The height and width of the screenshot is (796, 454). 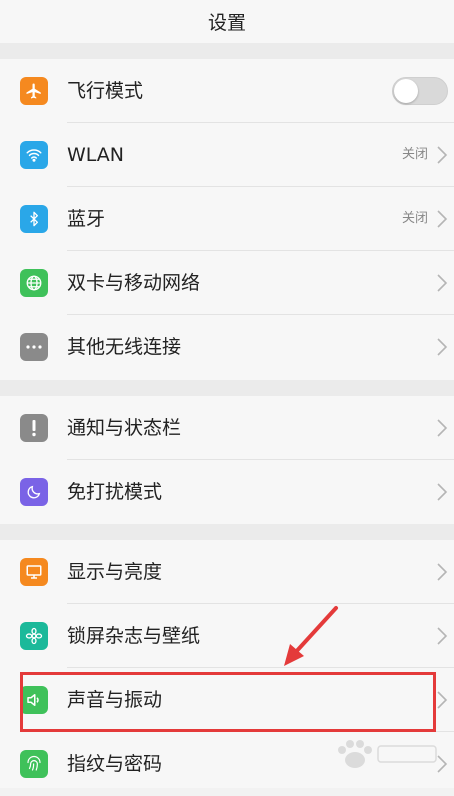 I want to click on settings-item-display-brightness: 显示与亮度, so click(x=227, y=572).